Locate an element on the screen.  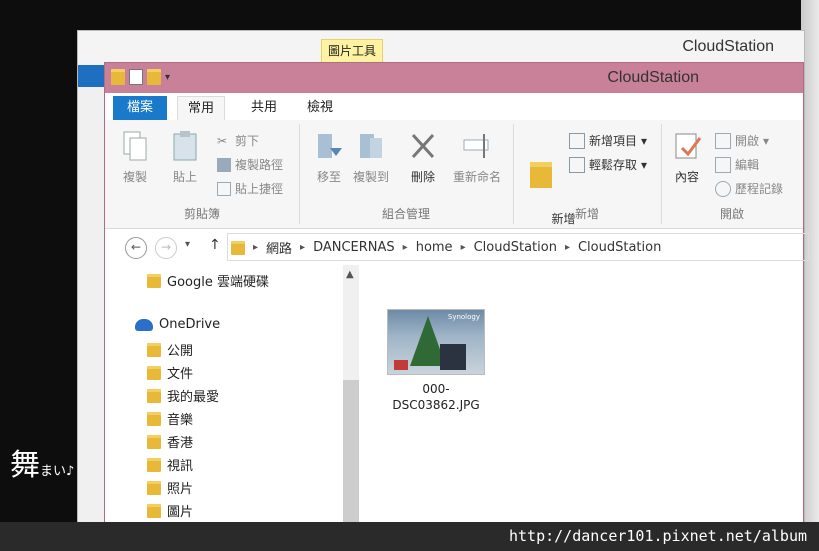
dropdown-arrow-icon: ▾ is located at coordinates (766, 140).